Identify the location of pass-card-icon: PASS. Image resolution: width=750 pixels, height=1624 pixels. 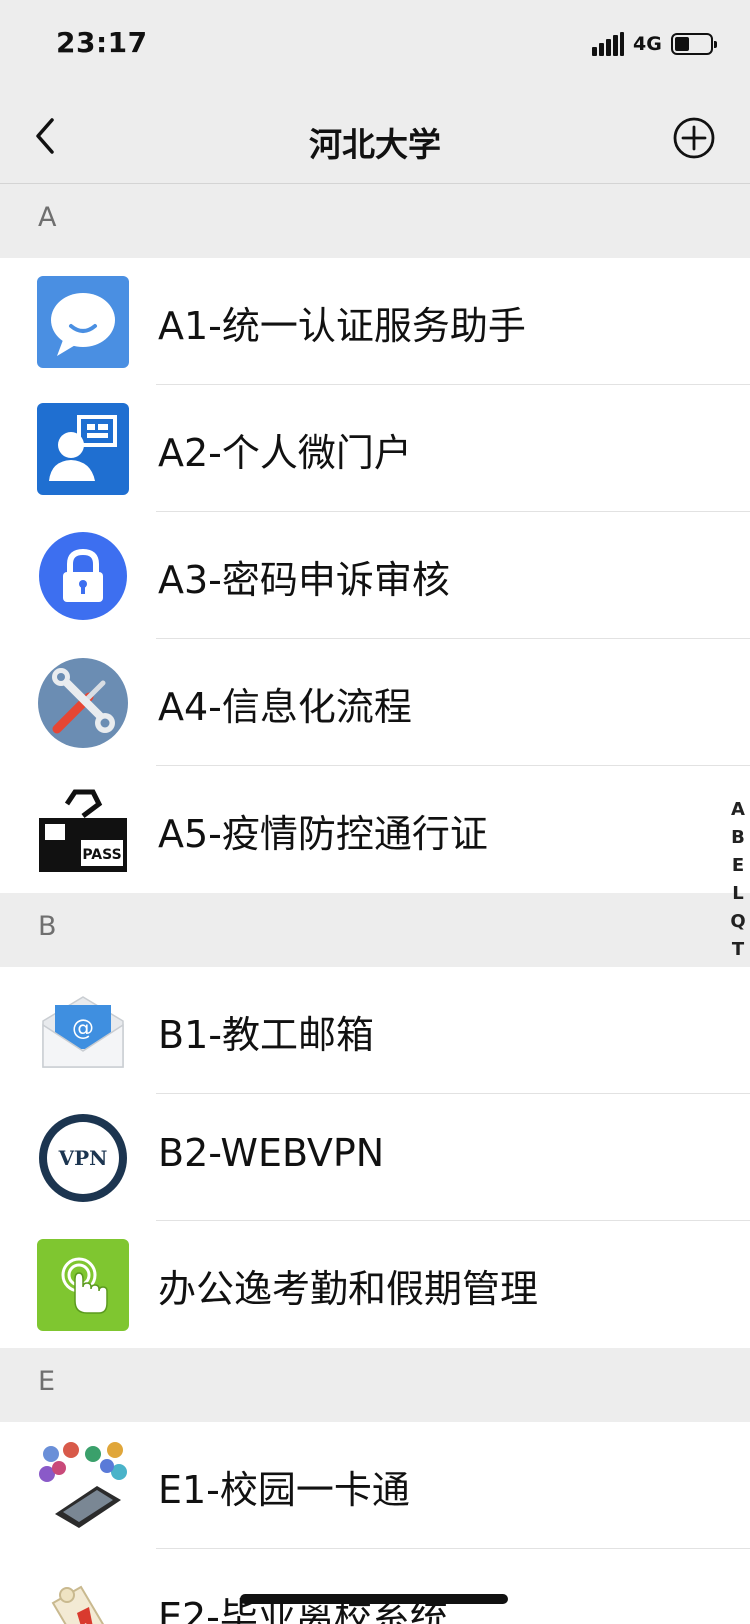
(83, 830).